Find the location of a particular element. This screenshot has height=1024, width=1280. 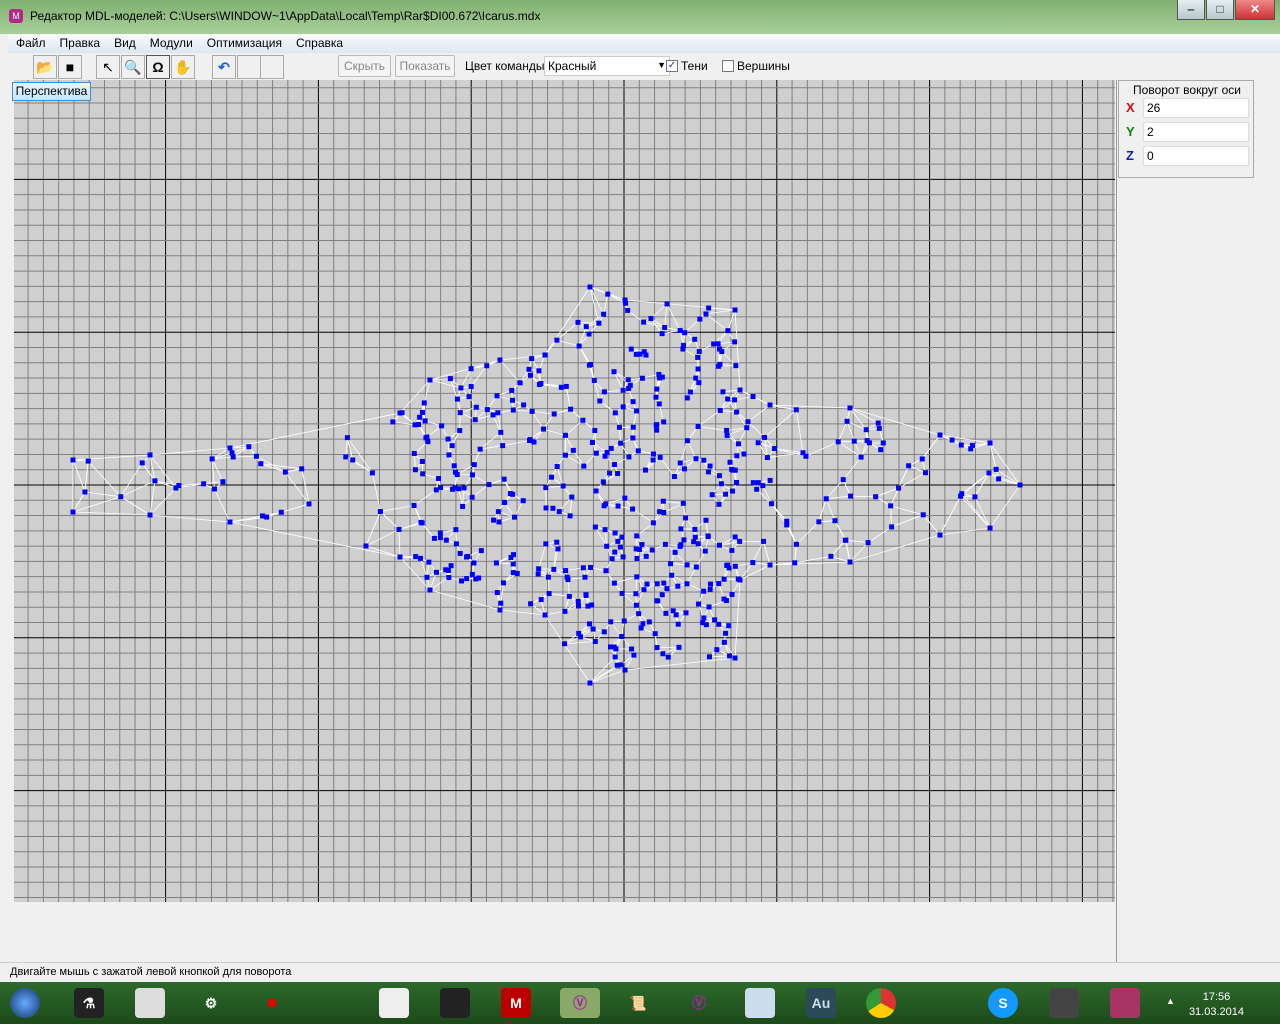

team-color-select: Красный ▼ is located at coordinates (607, 66).